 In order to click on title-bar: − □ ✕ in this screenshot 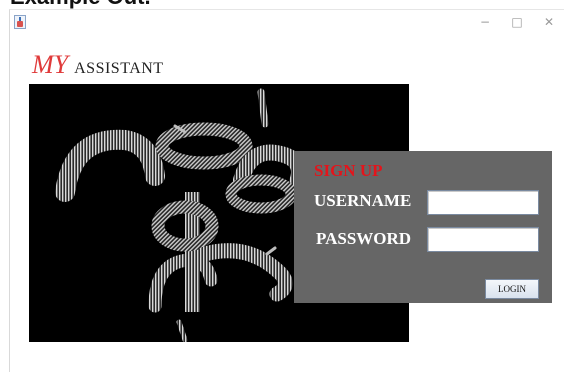, I will do `click(287, 23)`.